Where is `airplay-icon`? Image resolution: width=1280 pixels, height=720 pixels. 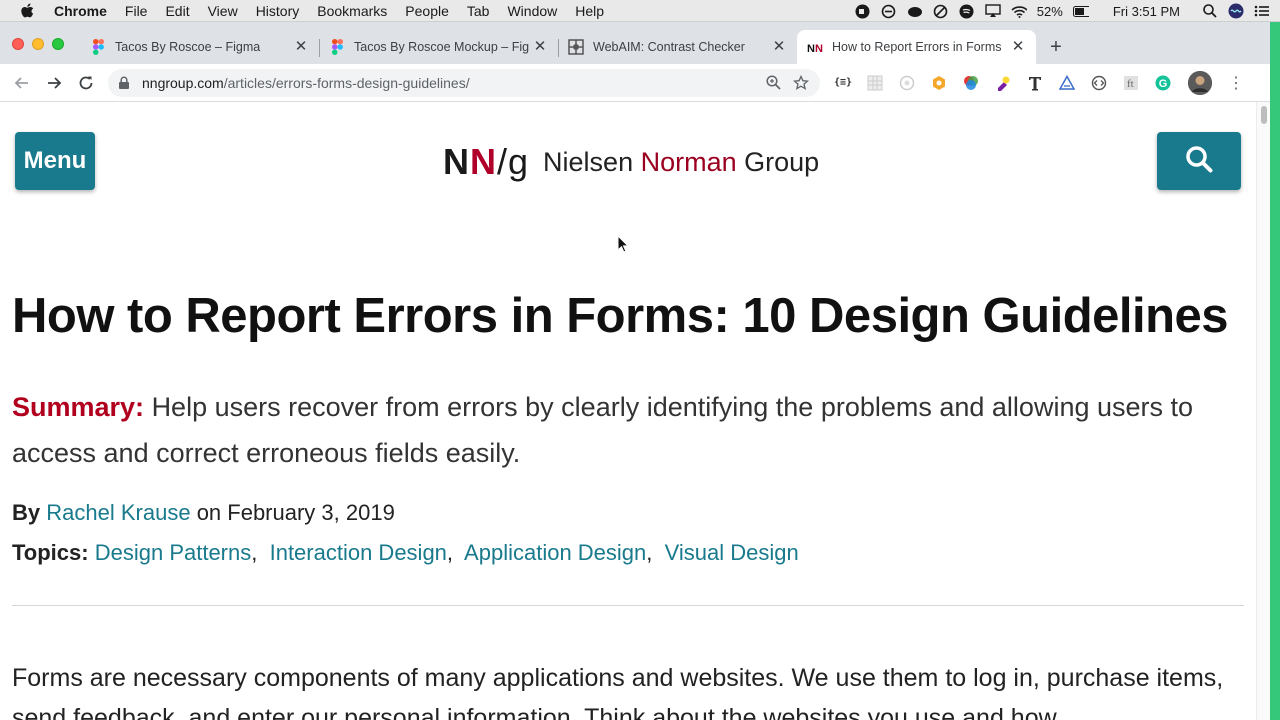 airplay-icon is located at coordinates (993, 11).